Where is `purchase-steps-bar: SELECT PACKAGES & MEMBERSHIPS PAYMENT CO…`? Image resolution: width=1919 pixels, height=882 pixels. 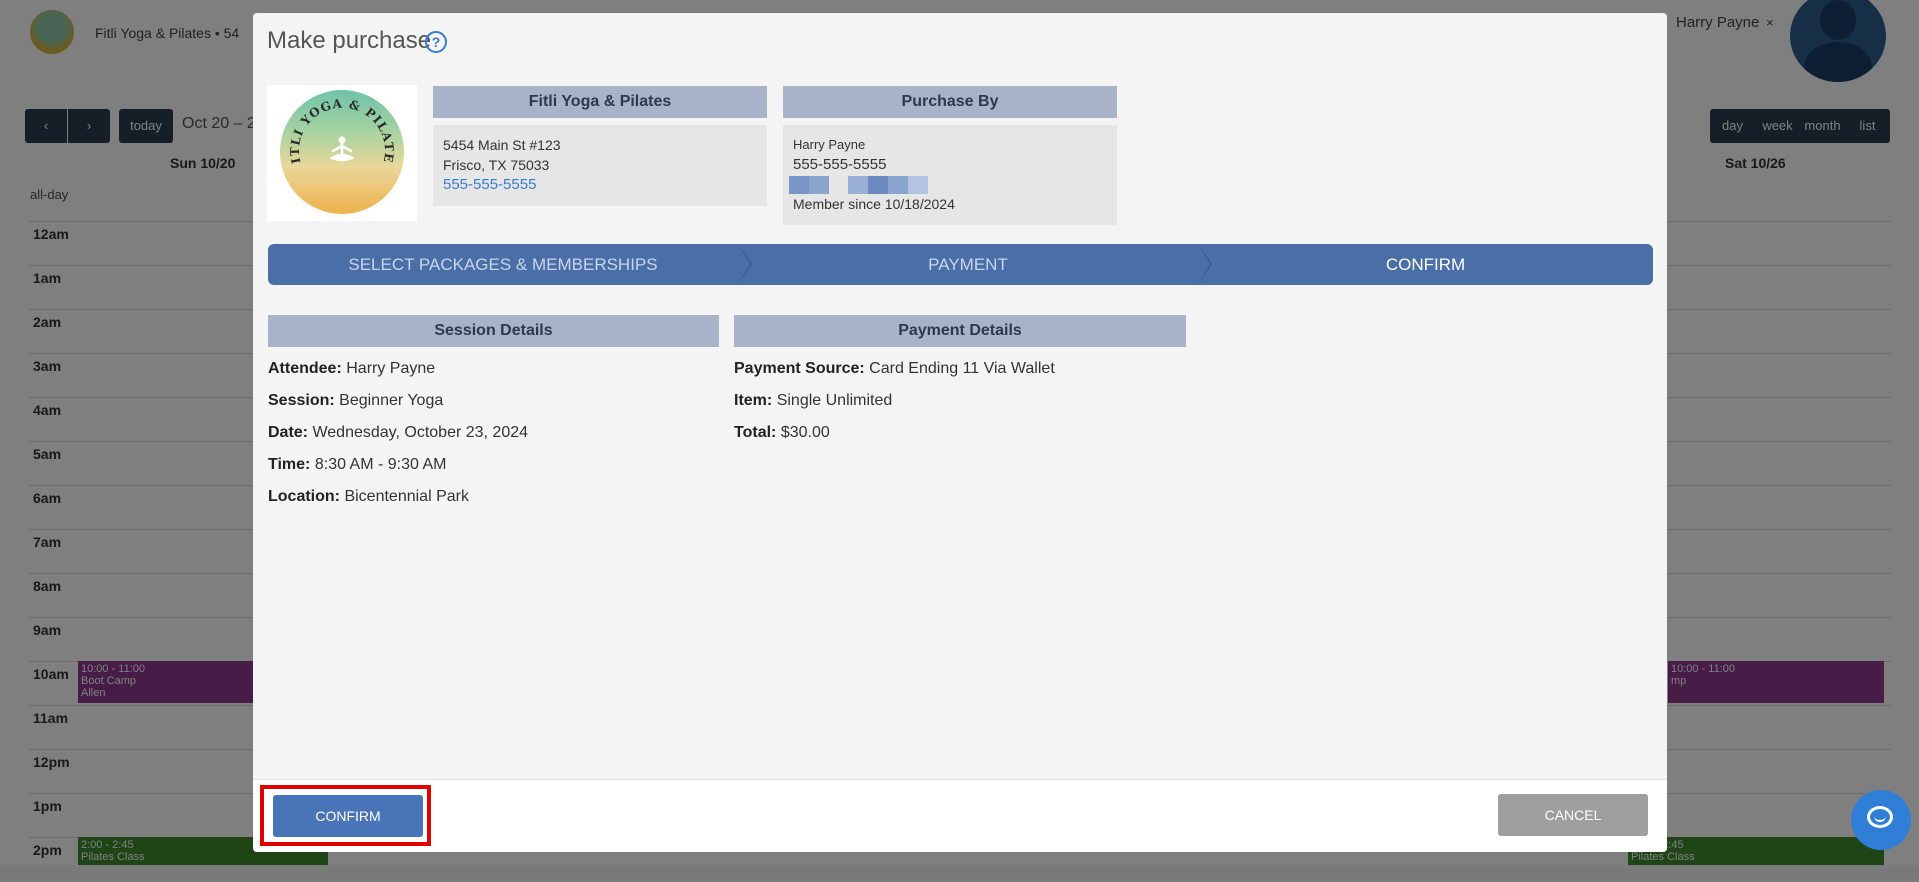
purchase-steps-bar: SELECT PACKAGES & MEMBERSHIPS PAYMENT CO… is located at coordinates (960, 264).